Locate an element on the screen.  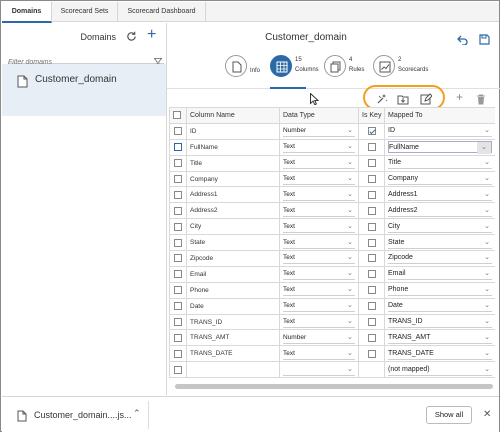
show-all-button: Show all is located at coordinates (449, 415).